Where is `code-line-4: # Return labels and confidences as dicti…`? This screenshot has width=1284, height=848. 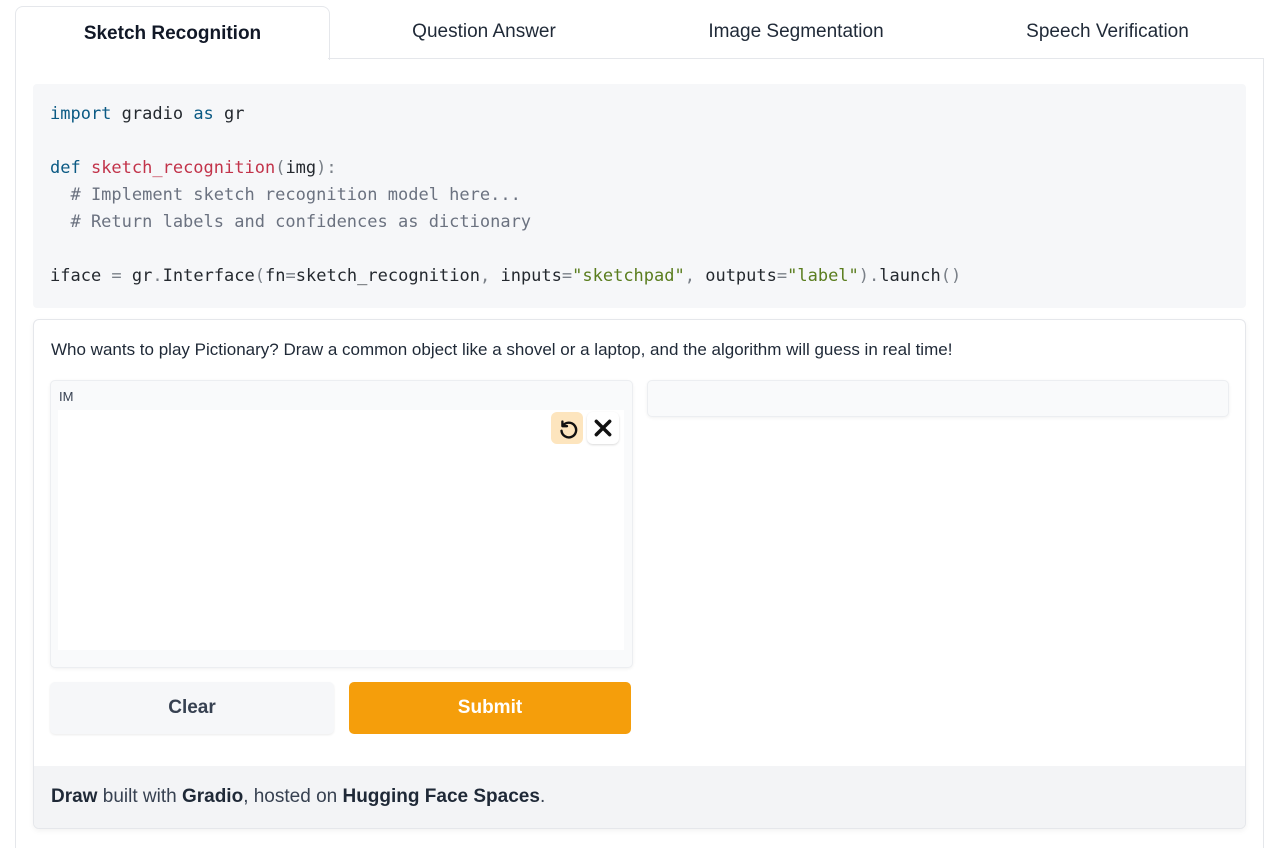 code-line-4: # Return labels and confidences as dicti… is located at coordinates (291, 222).